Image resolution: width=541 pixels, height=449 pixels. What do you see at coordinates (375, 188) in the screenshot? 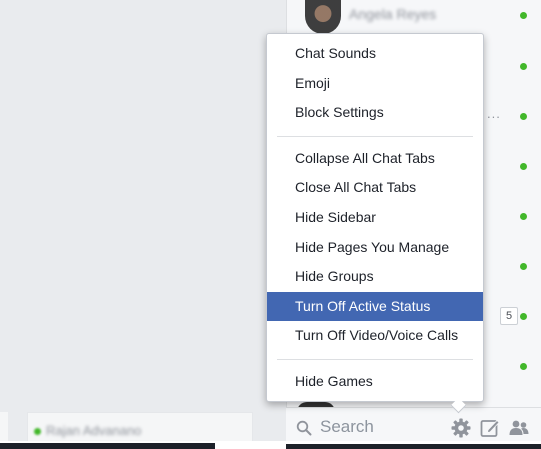
I see `menu-item-close-all-chat-tabs: Close All Chat Tabs` at bounding box center [375, 188].